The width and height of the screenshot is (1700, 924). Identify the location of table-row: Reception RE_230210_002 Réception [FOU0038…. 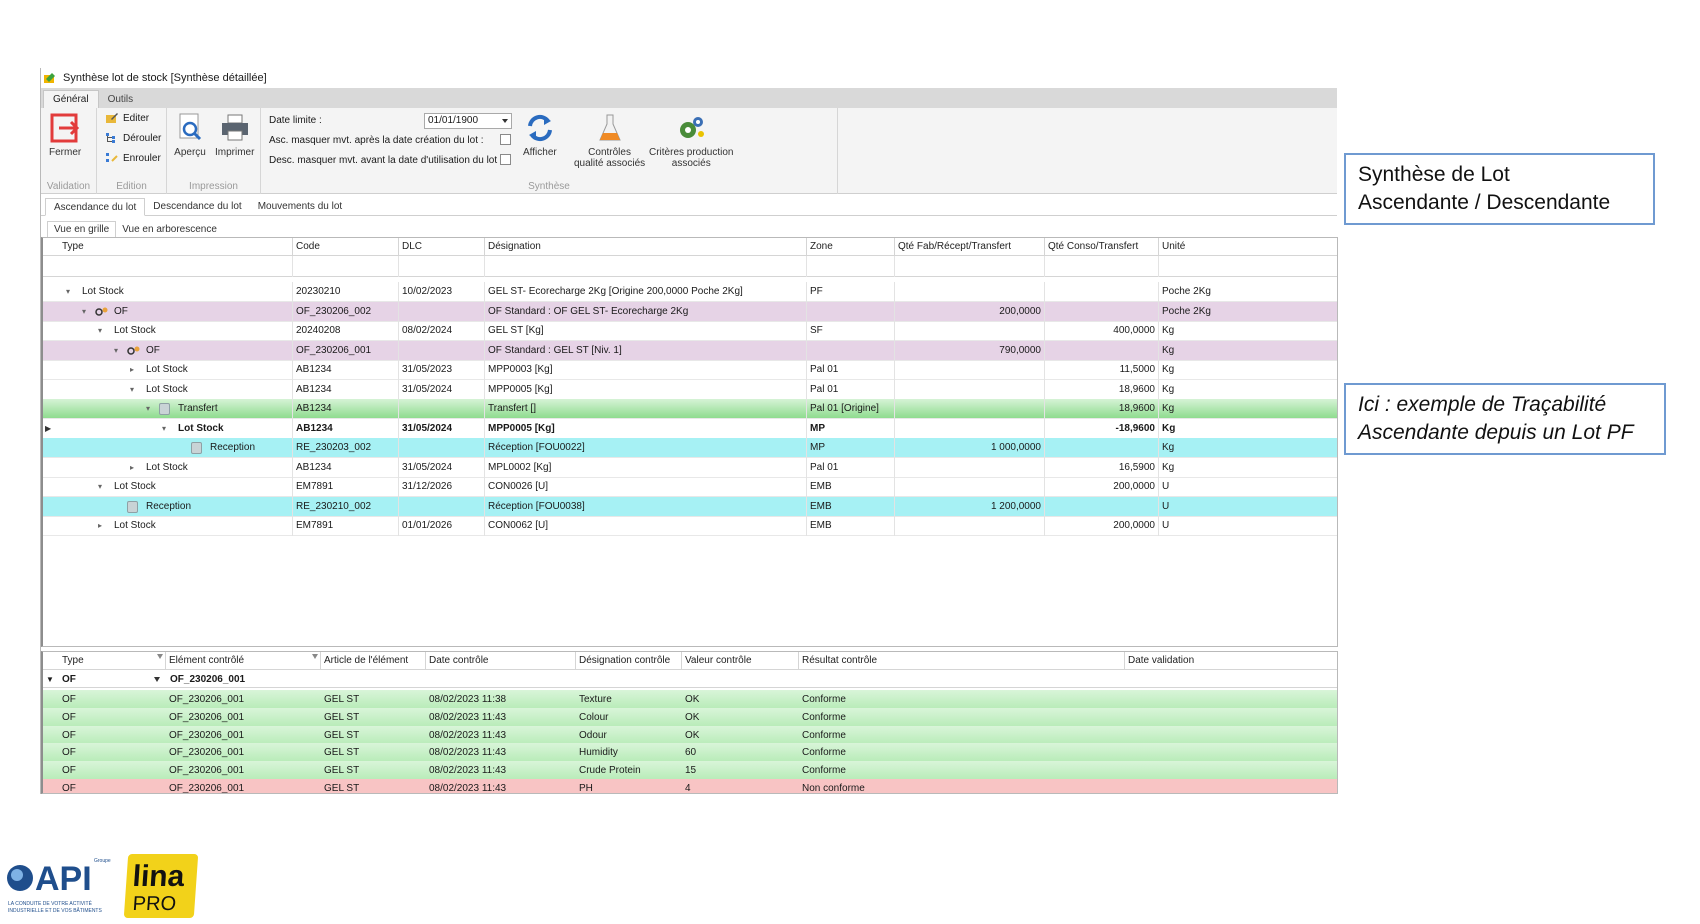
(690, 506).